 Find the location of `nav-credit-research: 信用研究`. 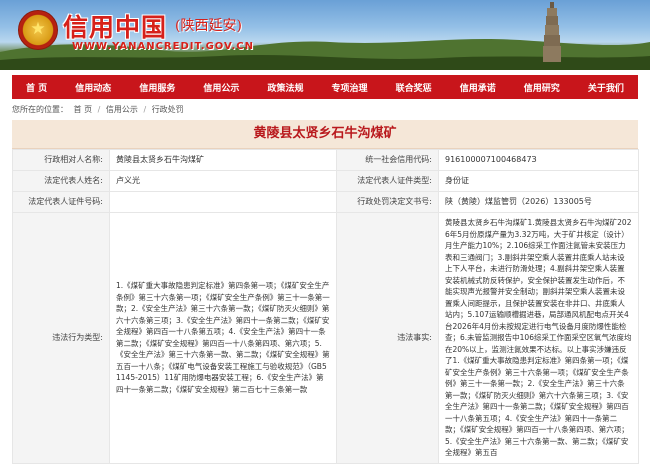

nav-credit-research: 信用研究 is located at coordinates (542, 87).